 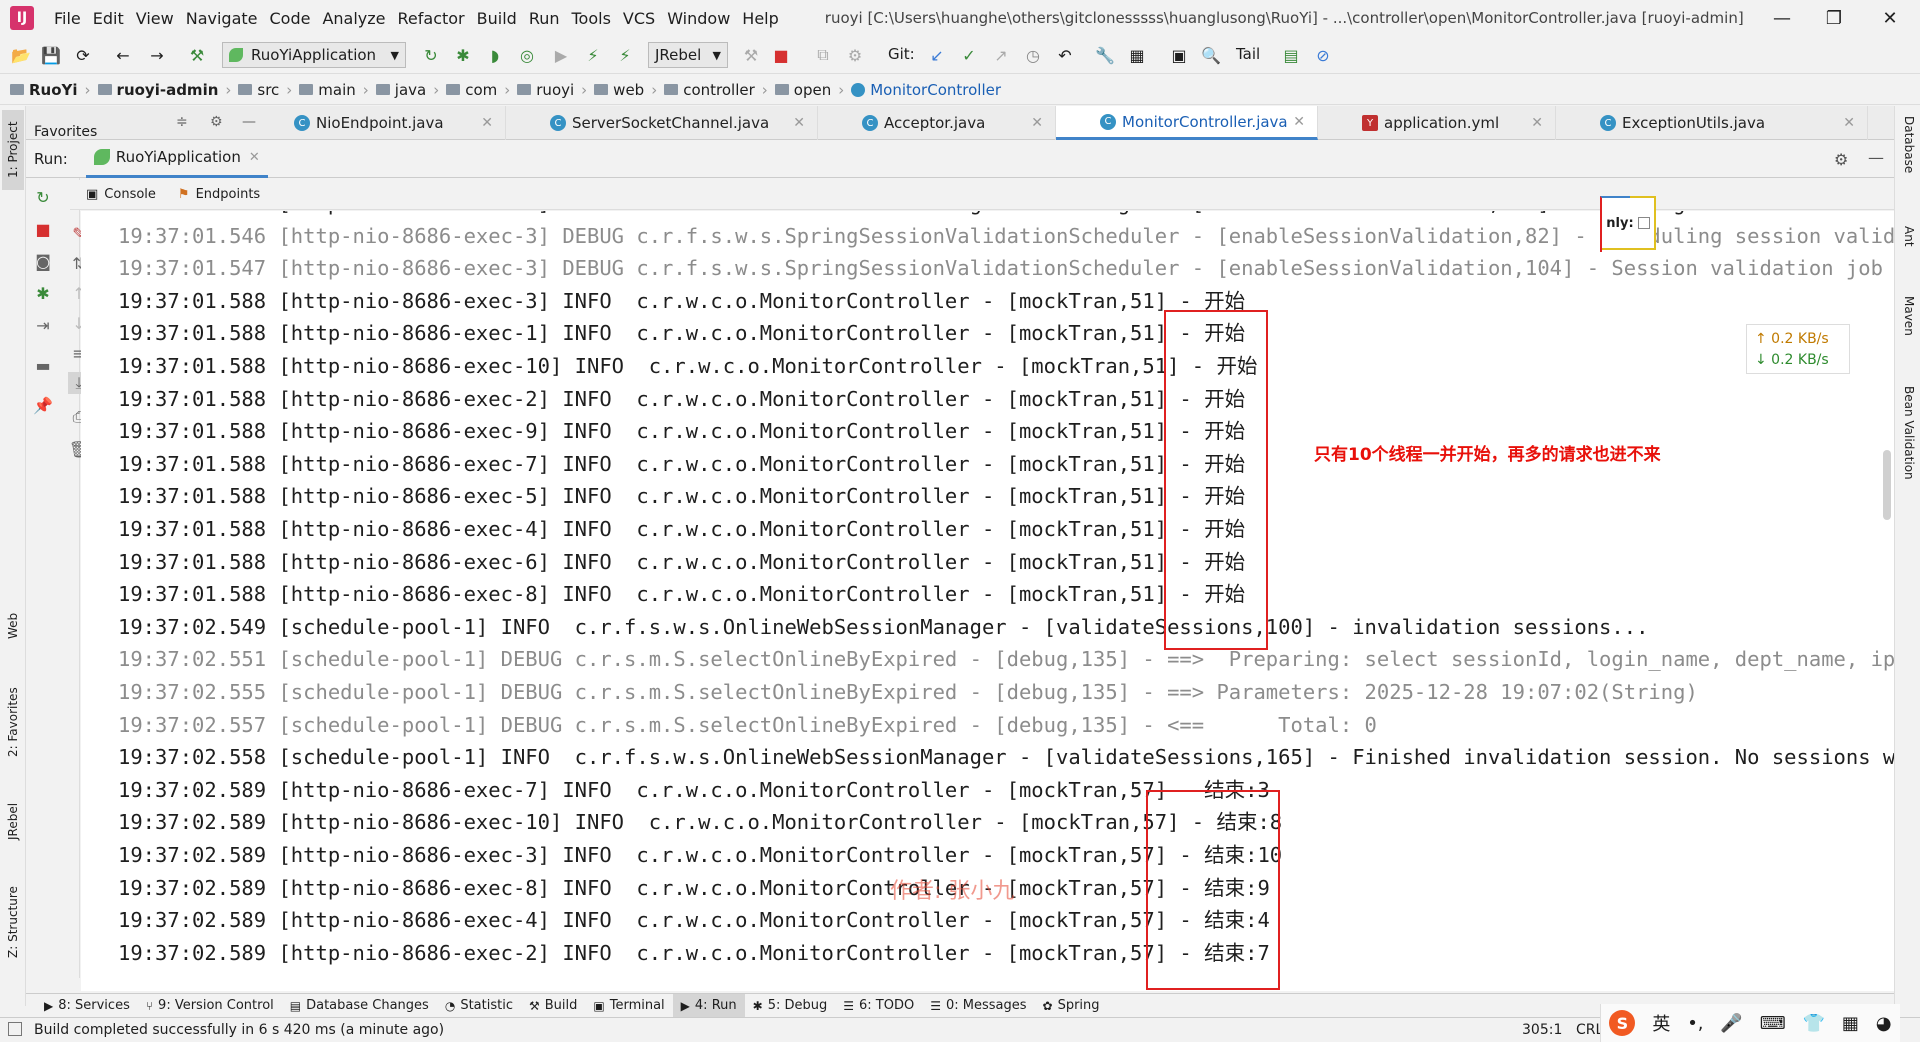 What do you see at coordinates (1887, 485) in the screenshot?
I see `scrollbar-thumb` at bounding box center [1887, 485].